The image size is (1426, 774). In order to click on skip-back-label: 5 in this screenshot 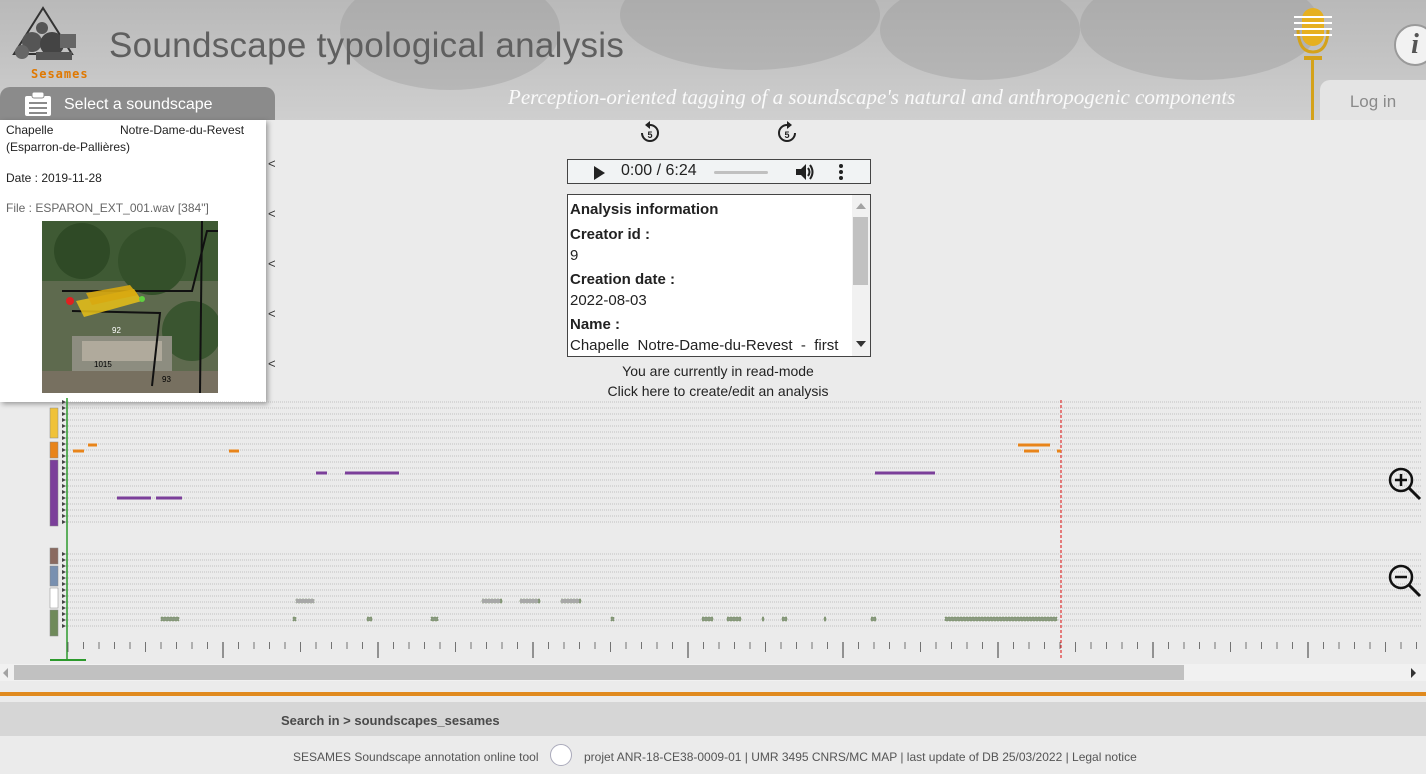, I will do `click(649, 135)`.